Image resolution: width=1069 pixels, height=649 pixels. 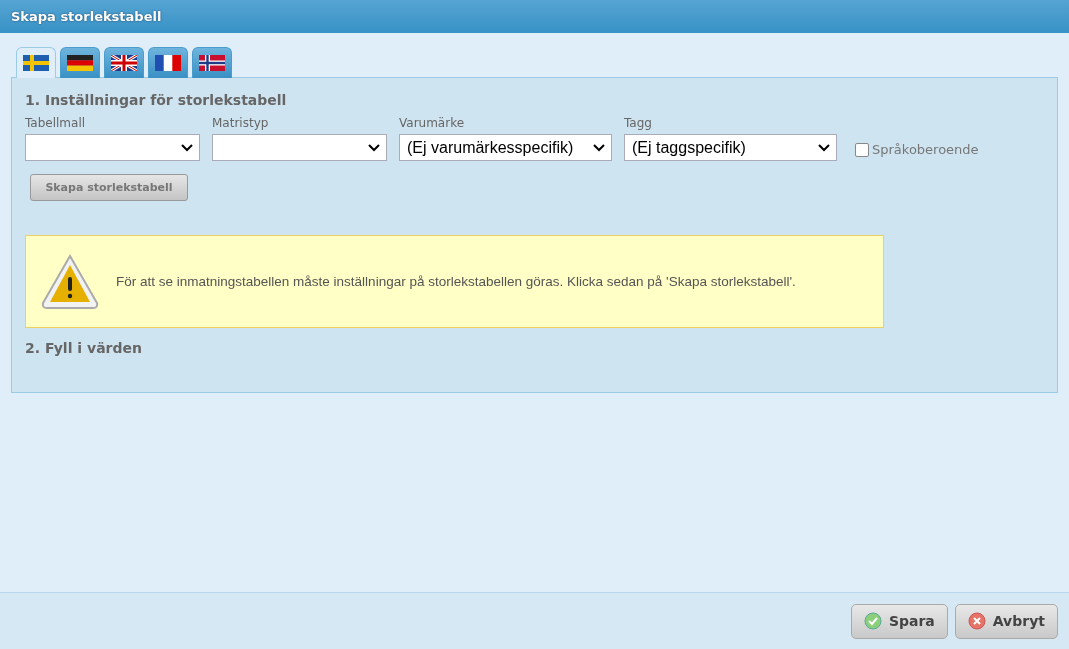 I want to click on cancel-button: Avbryt, so click(x=1006, y=621).